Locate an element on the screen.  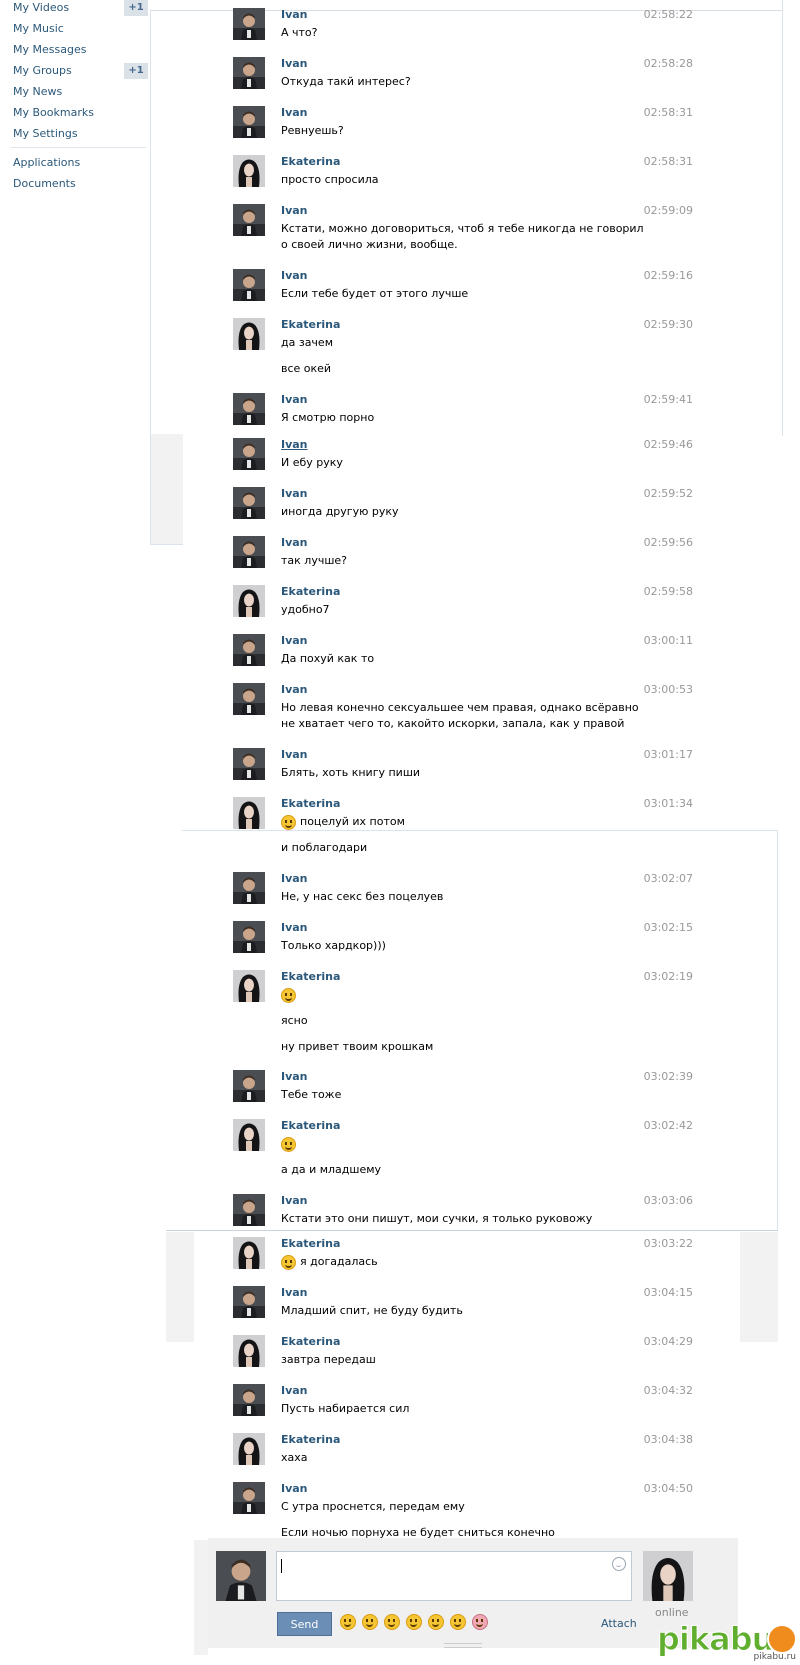
smile-icon is located at coordinates (348, 1622).